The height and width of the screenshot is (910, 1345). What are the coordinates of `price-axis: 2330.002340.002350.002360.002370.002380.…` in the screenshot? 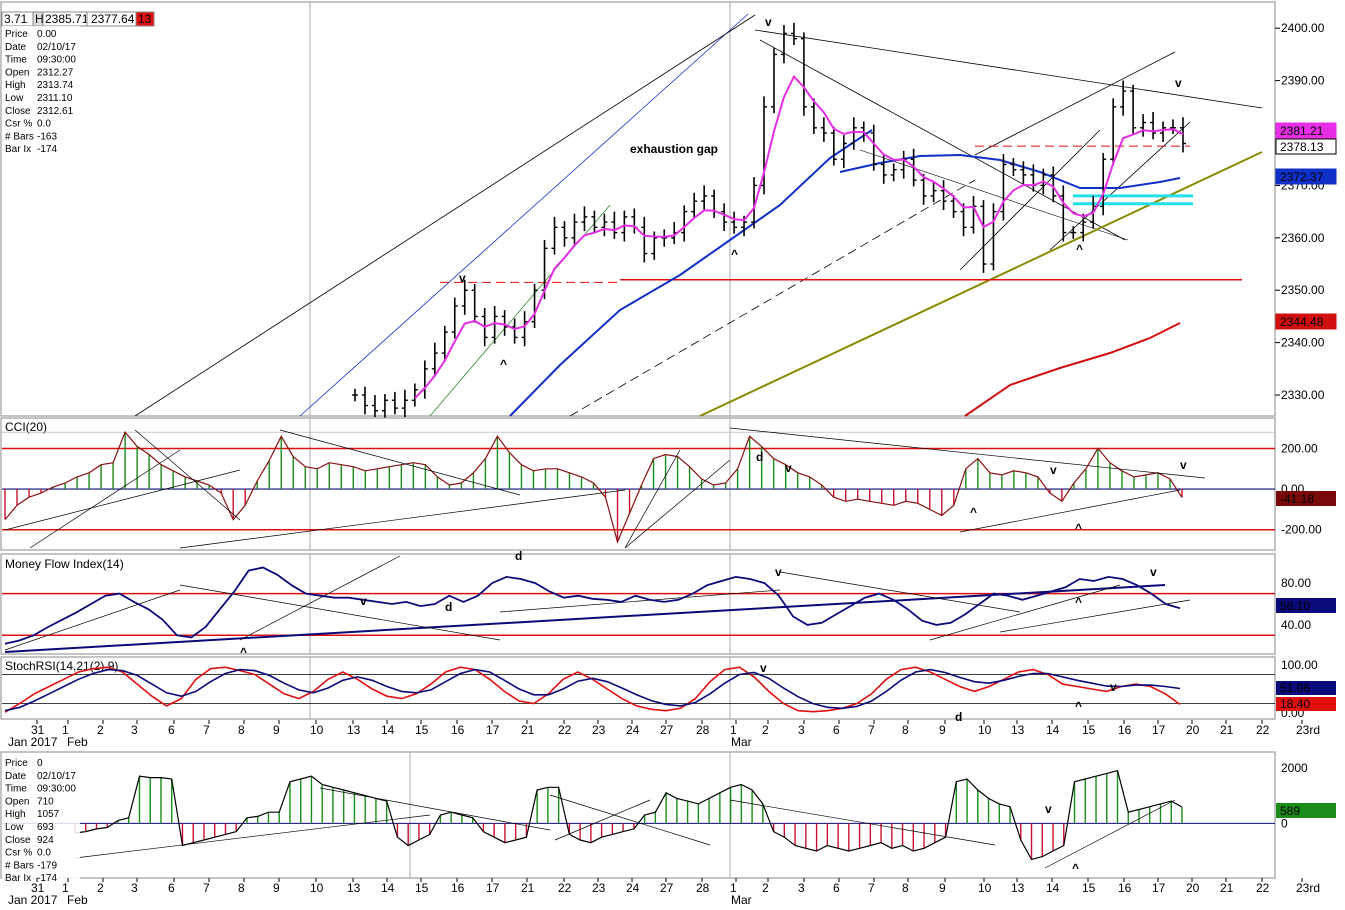 It's located at (1306, 211).